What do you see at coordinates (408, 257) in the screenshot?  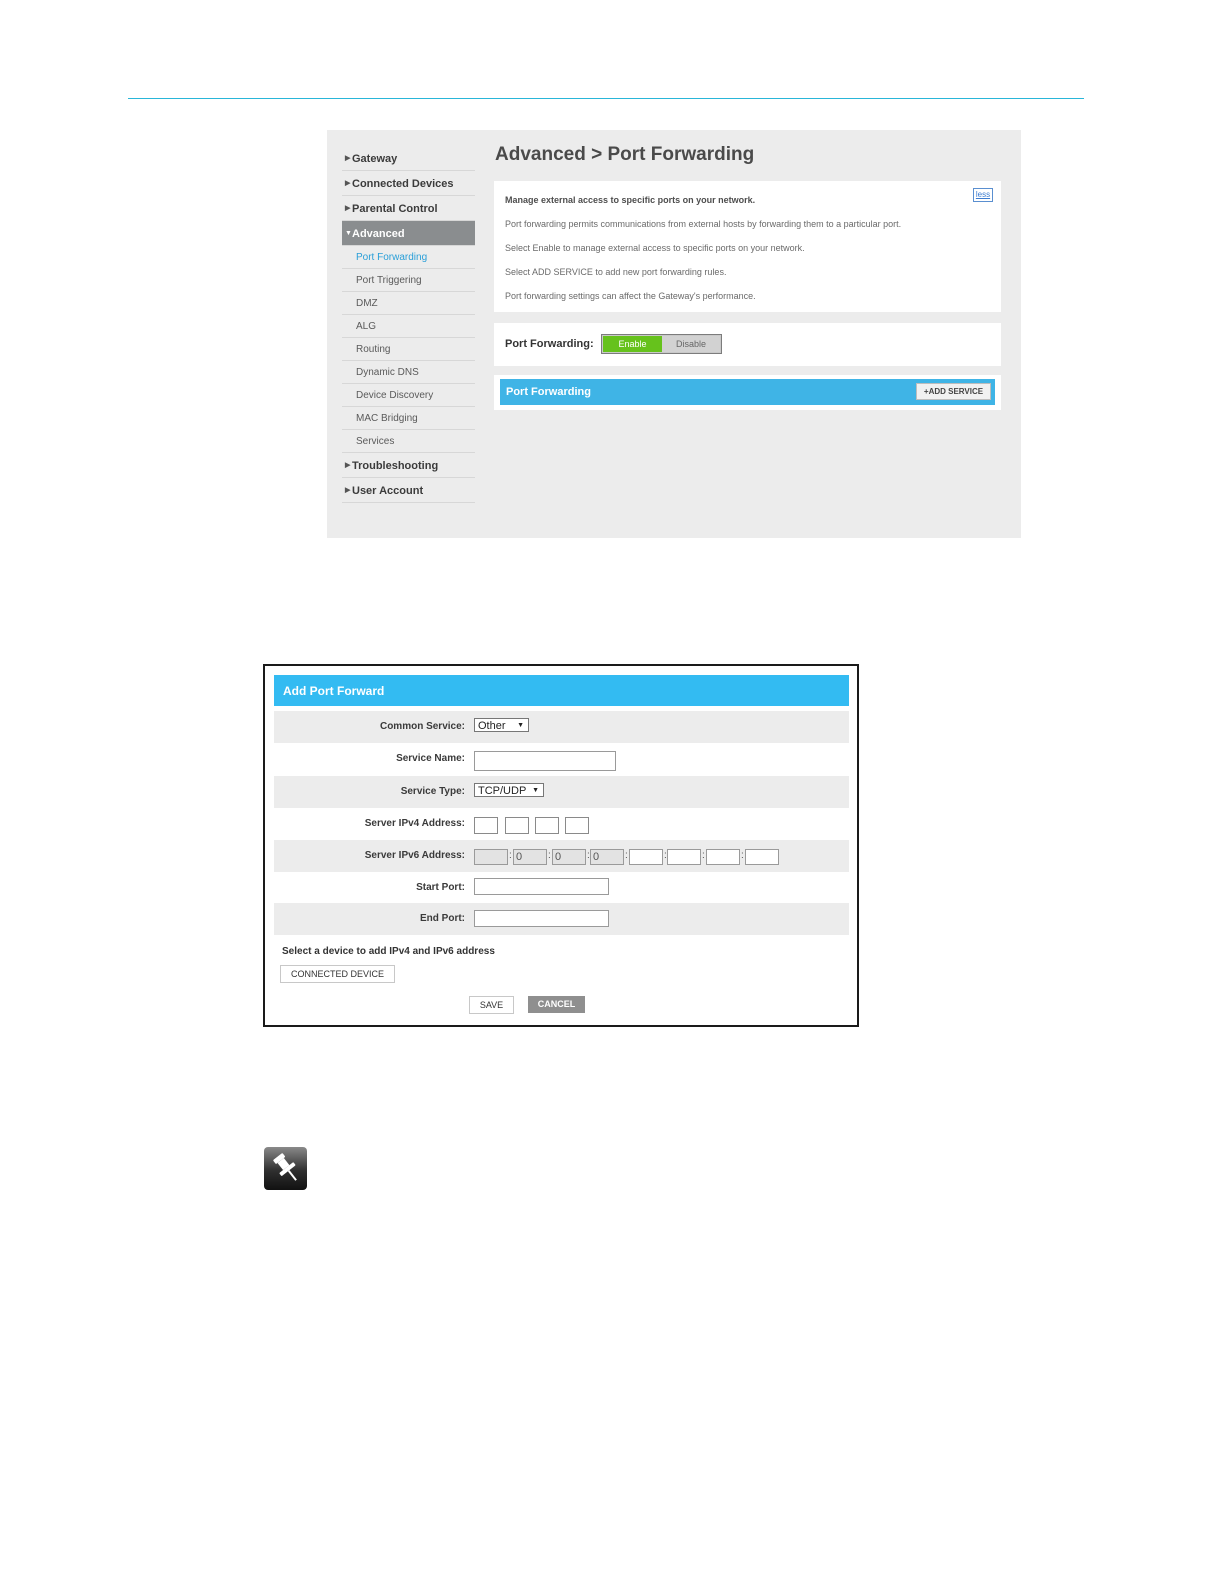 I see `sidebar-subitem-port-forwarding: Port Forwarding` at bounding box center [408, 257].